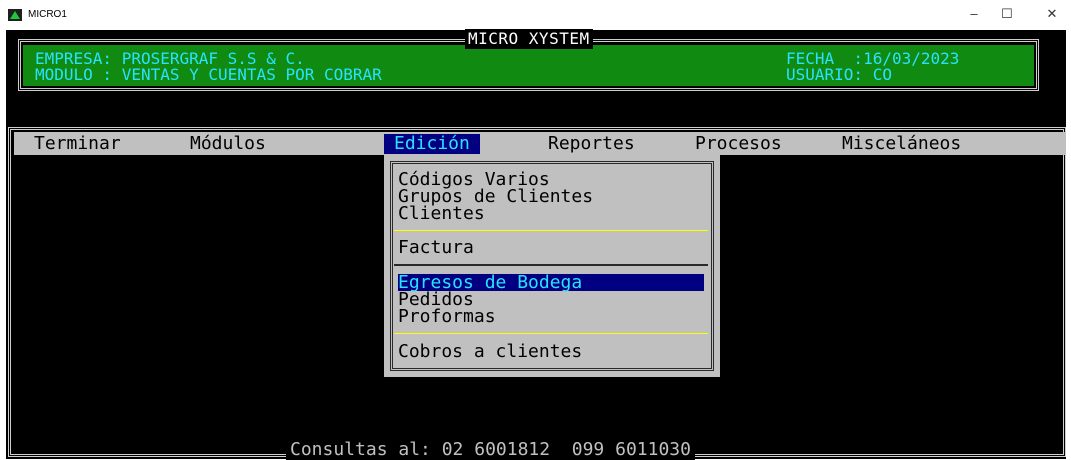  Describe the element at coordinates (1007, 14) in the screenshot. I see `maximize-button: ☐` at that location.